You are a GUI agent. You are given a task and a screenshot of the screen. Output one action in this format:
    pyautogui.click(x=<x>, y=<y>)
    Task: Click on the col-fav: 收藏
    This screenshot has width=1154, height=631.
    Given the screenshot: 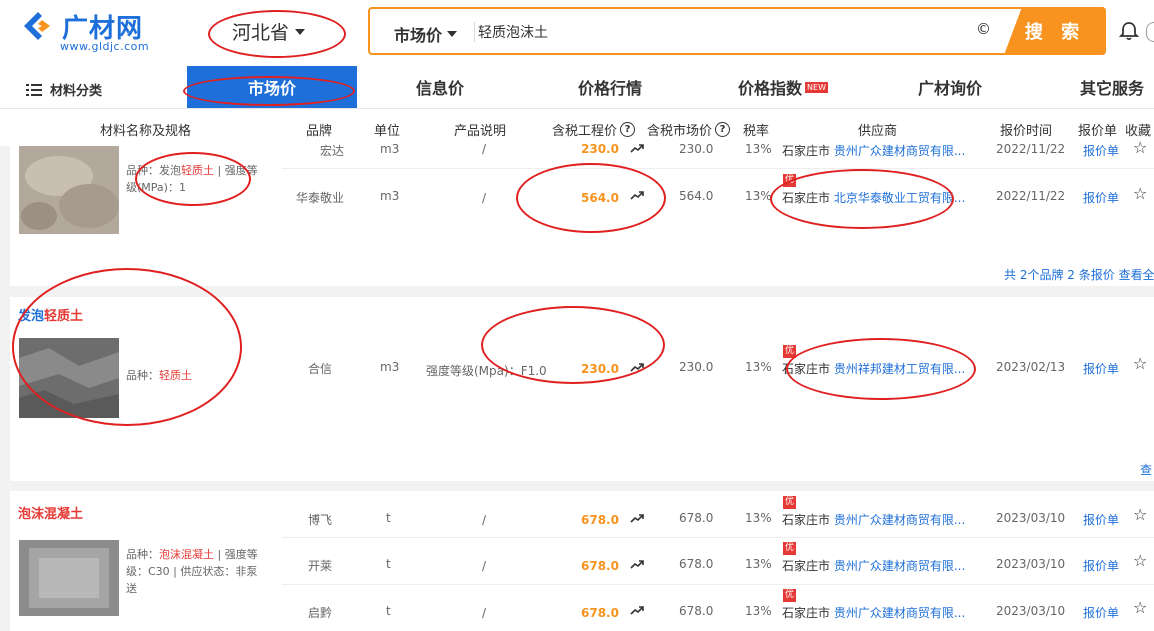 What is the action you would take?
    pyautogui.click(x=1138, y=131)
    